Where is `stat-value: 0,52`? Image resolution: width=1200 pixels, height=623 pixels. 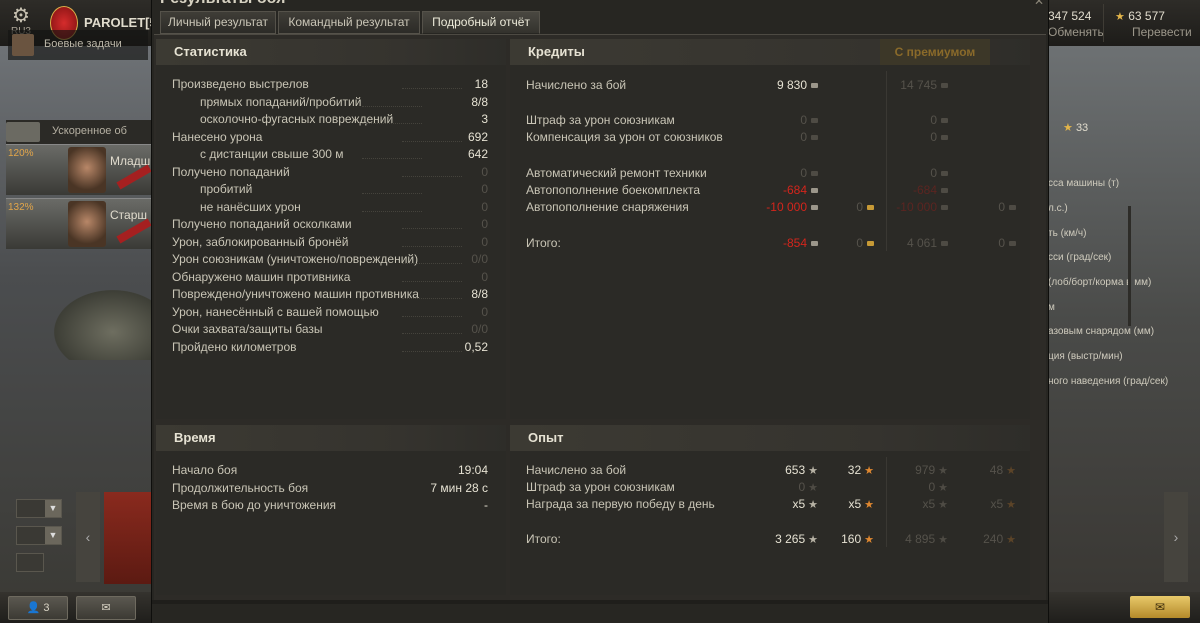 stat-value: 0,52 is located at coordinates (476, 346).